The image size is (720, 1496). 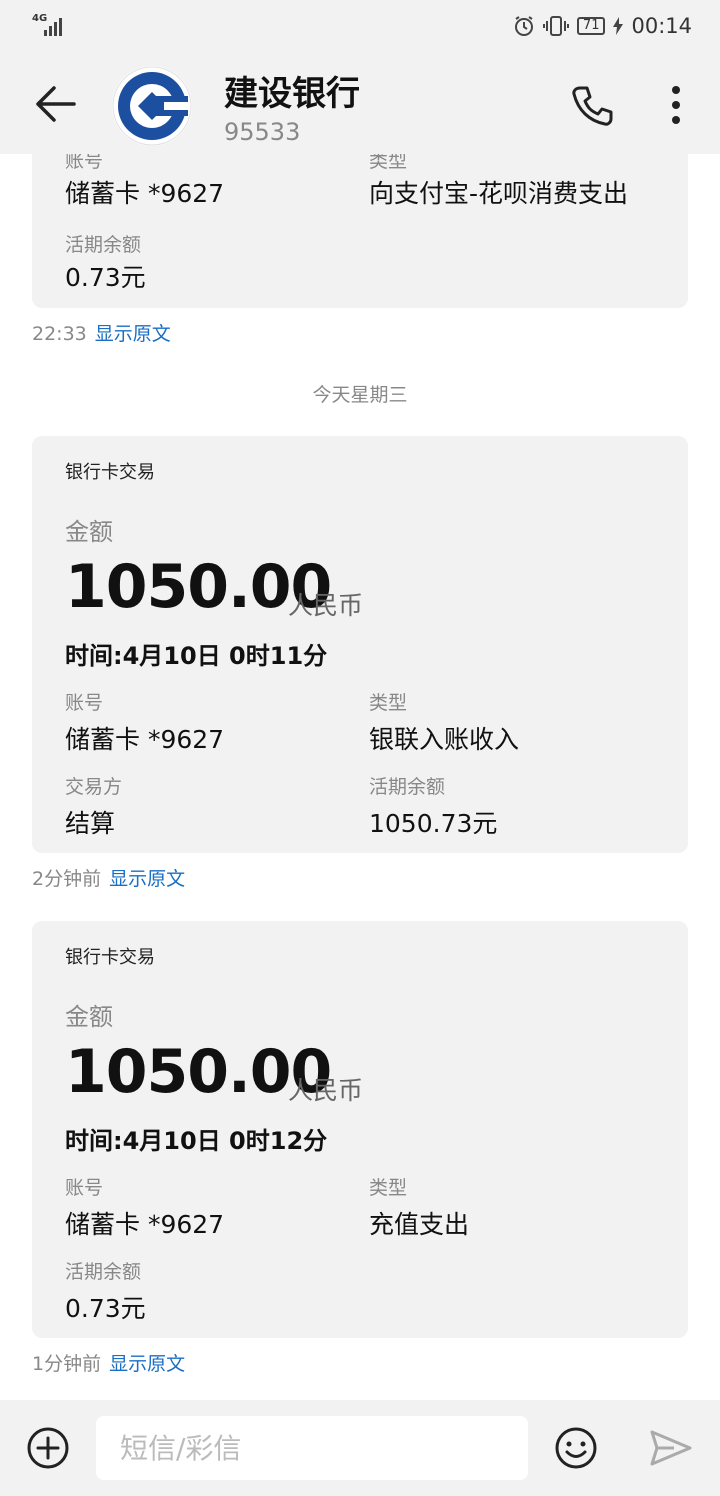 What do you see at coordinates (576, 1448) in the screenshot?
I see `emoji-icon` at bounding box center [576, 1448].